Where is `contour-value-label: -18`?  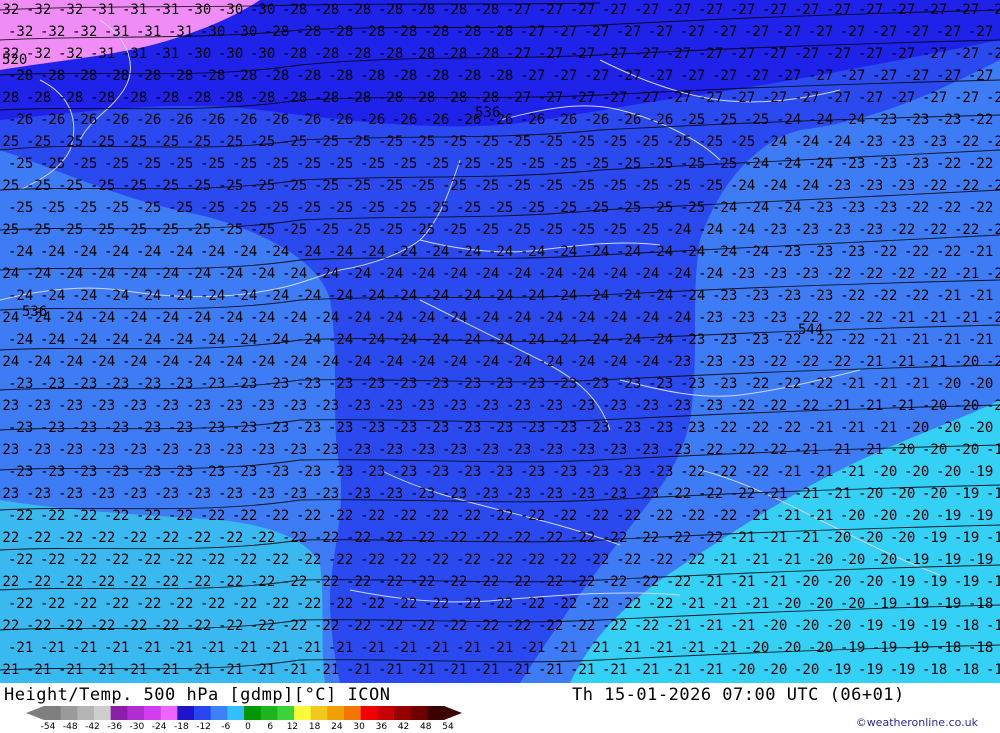 contour-value-label: -18 is located at coordinates (980, 604).